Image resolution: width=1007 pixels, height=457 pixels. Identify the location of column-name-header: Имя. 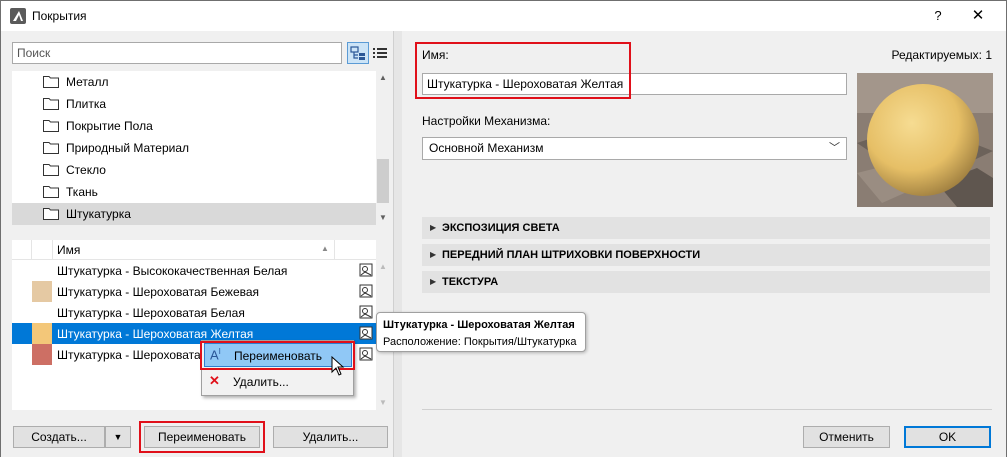
(68, 250).